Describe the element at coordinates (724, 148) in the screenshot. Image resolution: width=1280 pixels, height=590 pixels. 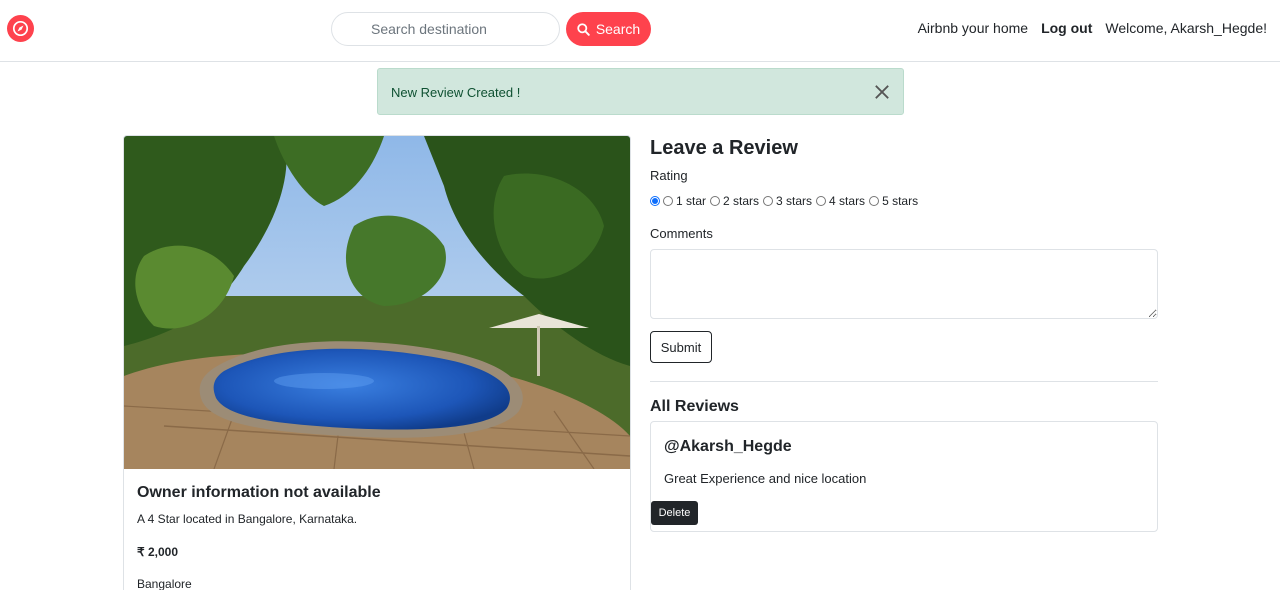
I see `review-form-heading: Leave a Review` at that location.